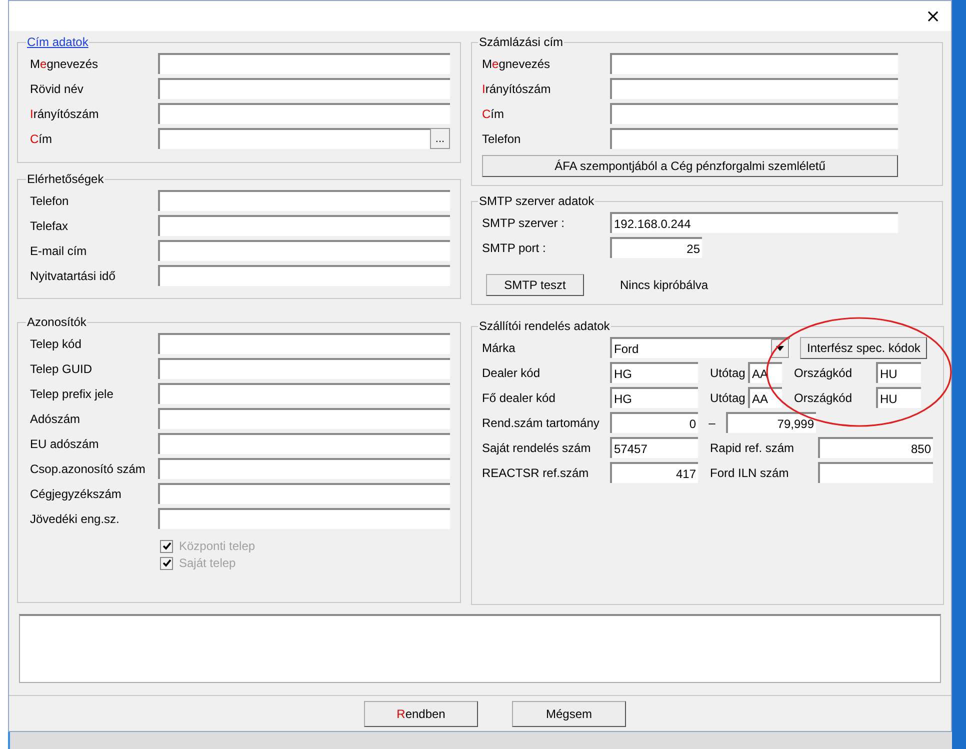 This screenshot has height=749, width=966. I want to click on input-field: 57457, so click(654, 447).